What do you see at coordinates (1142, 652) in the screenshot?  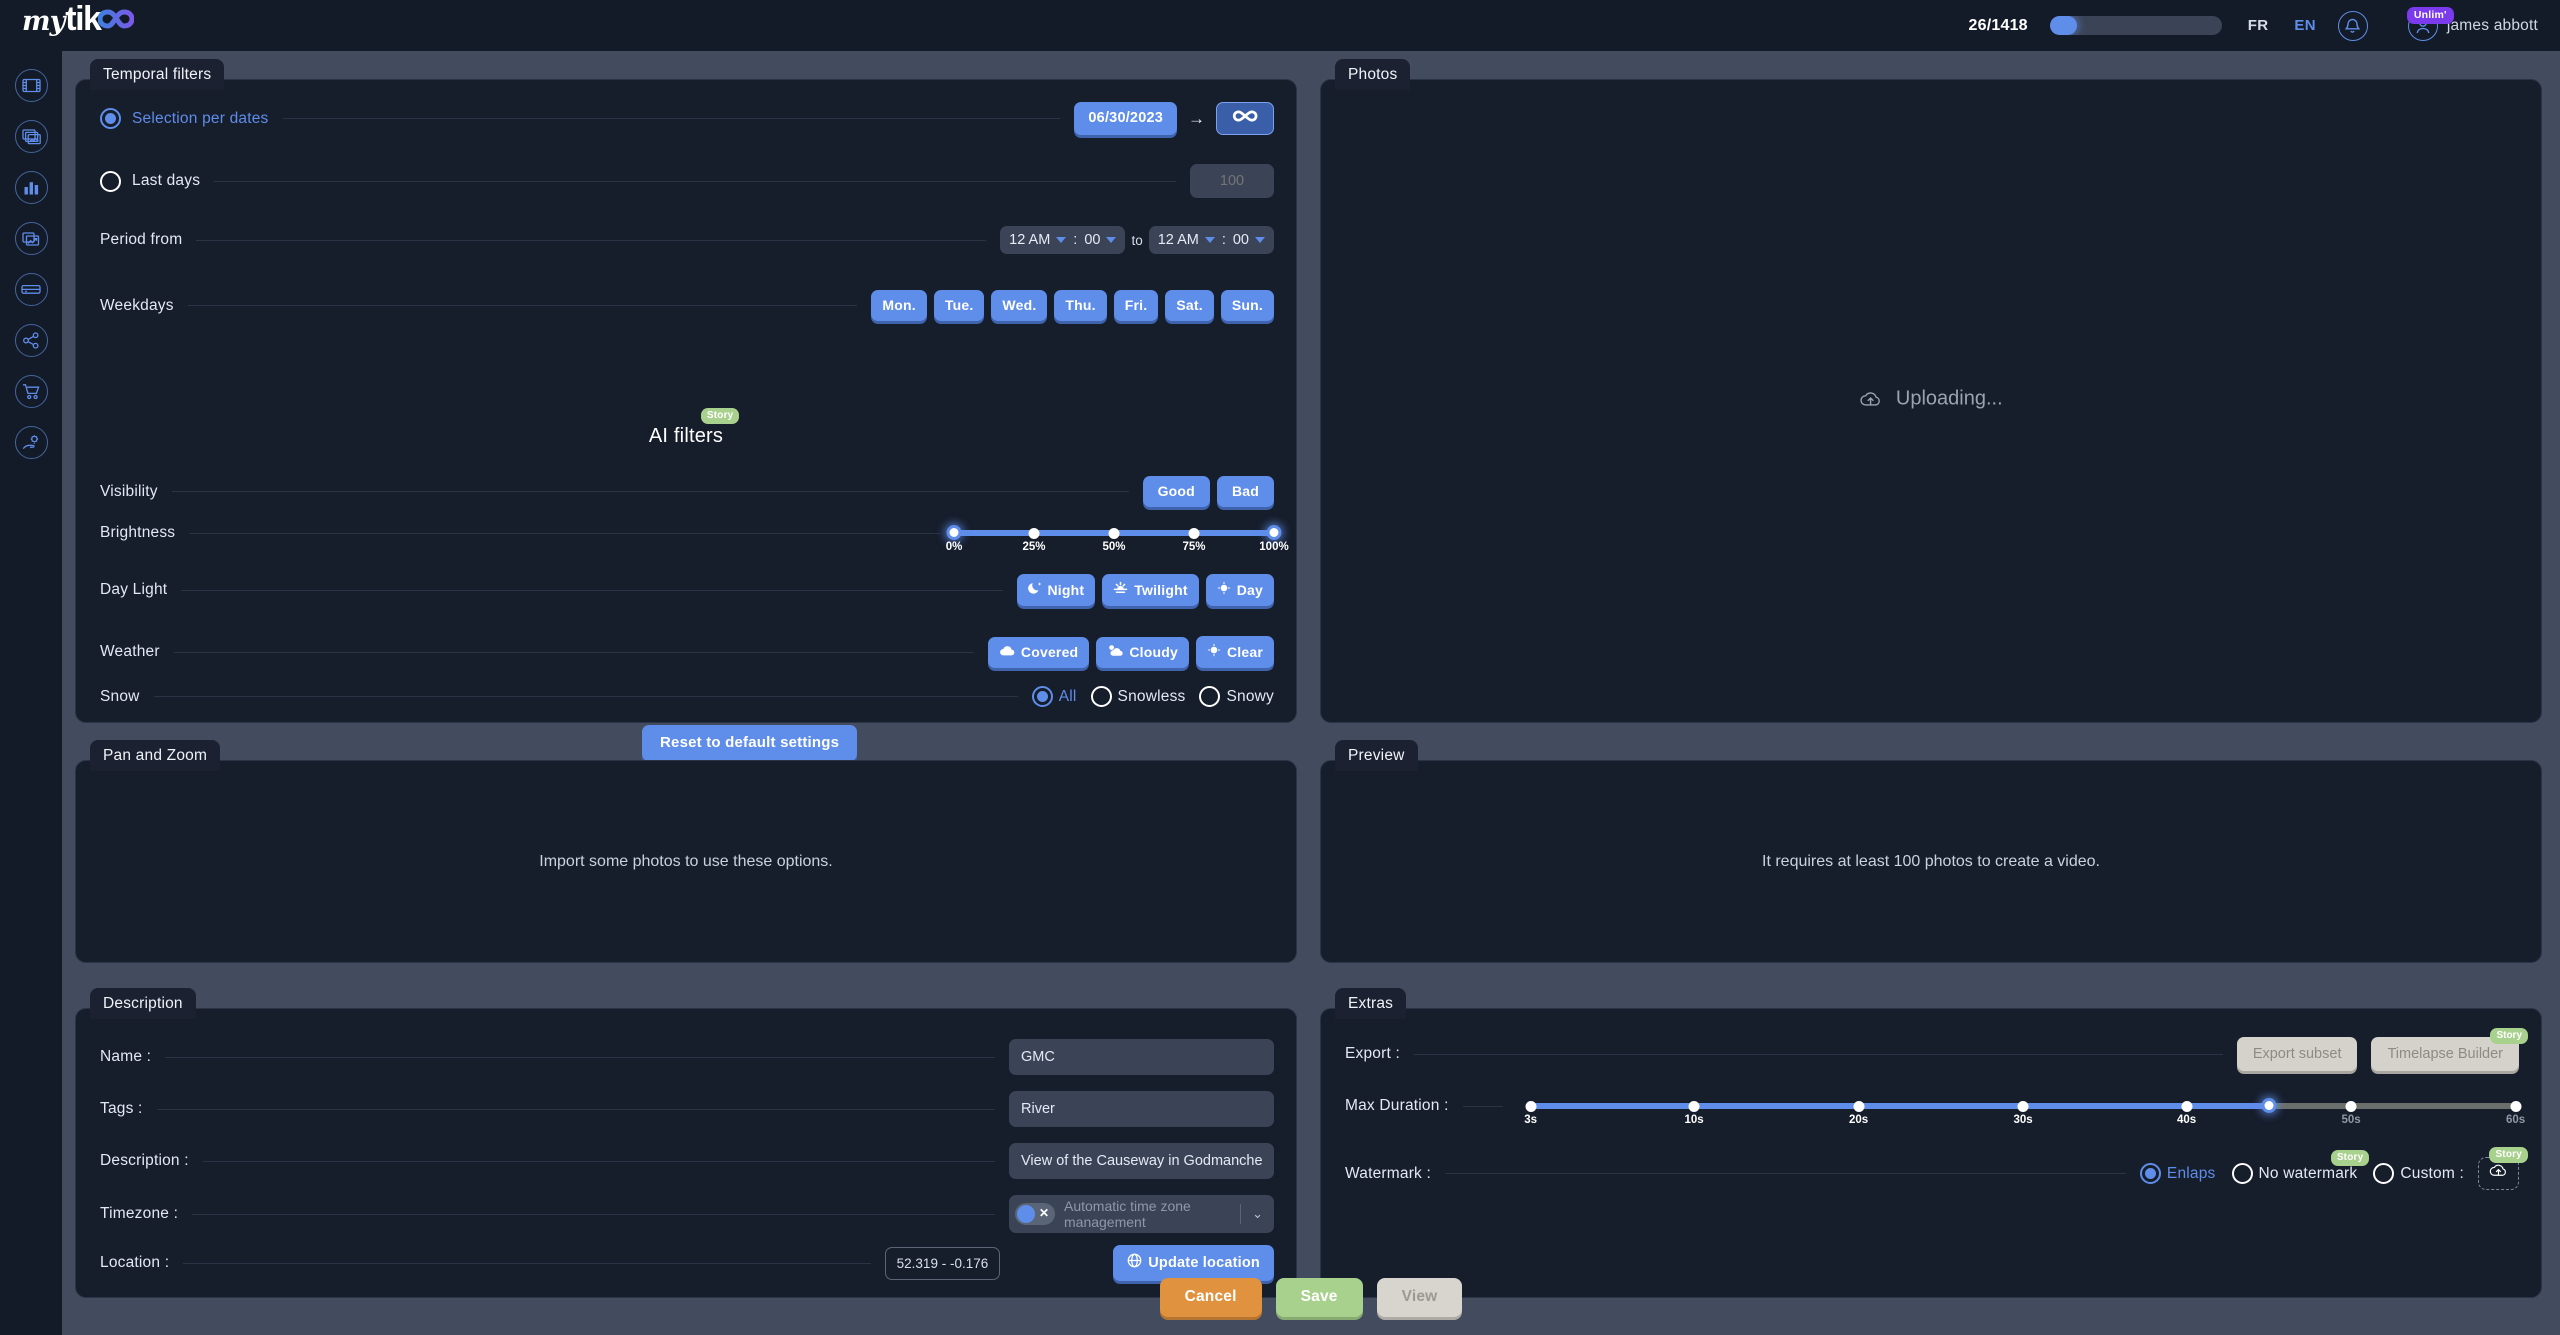 I see `weather-button-cloudy: Cloudy` at bounding box center [1142, 652].